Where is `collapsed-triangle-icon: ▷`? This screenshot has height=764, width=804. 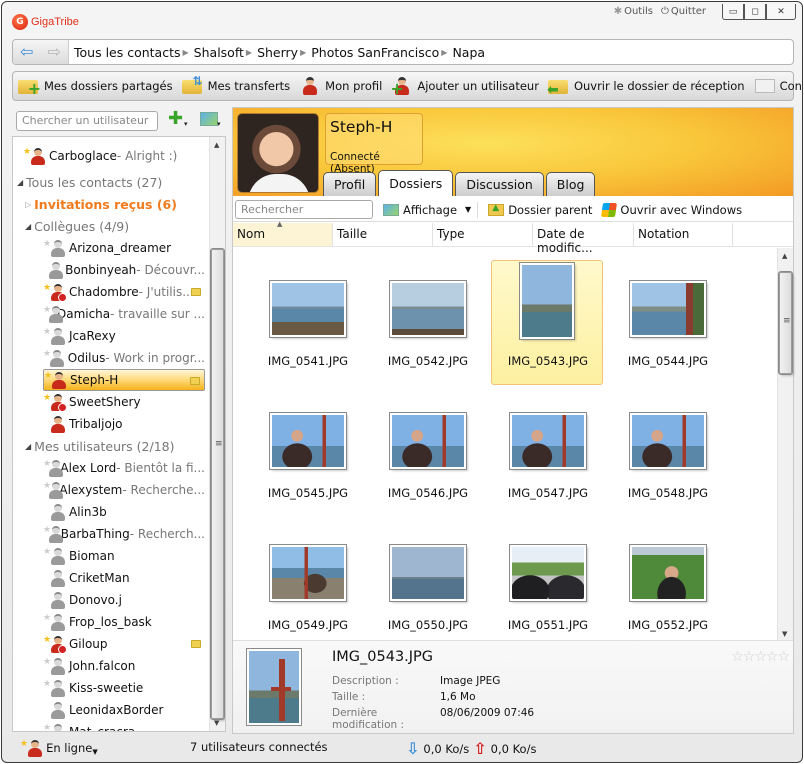 collapsed-triangle-icon: ▷ is located at coordinates (28, 204).